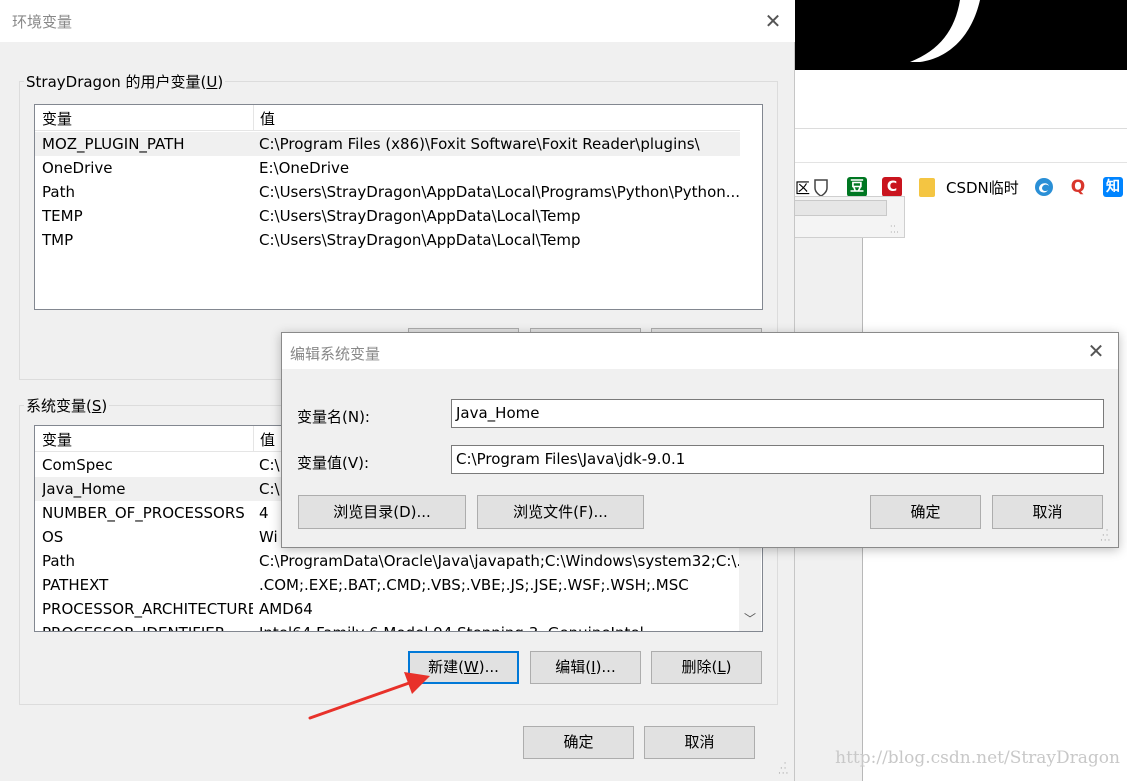  I want to click on variable-name-cell: MOZ_PLUGIN_PATH, so click(113, 144).